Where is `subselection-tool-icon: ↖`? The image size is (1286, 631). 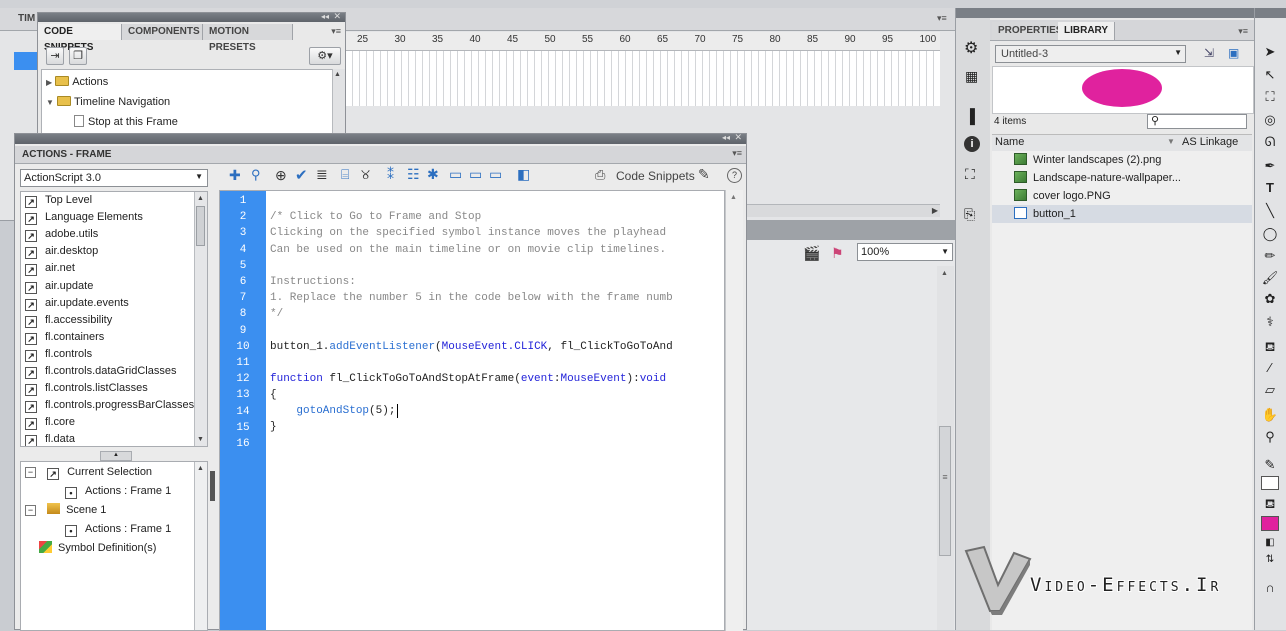 subselection-tool-icon: ↖ is located at coordinates (1270, 75).